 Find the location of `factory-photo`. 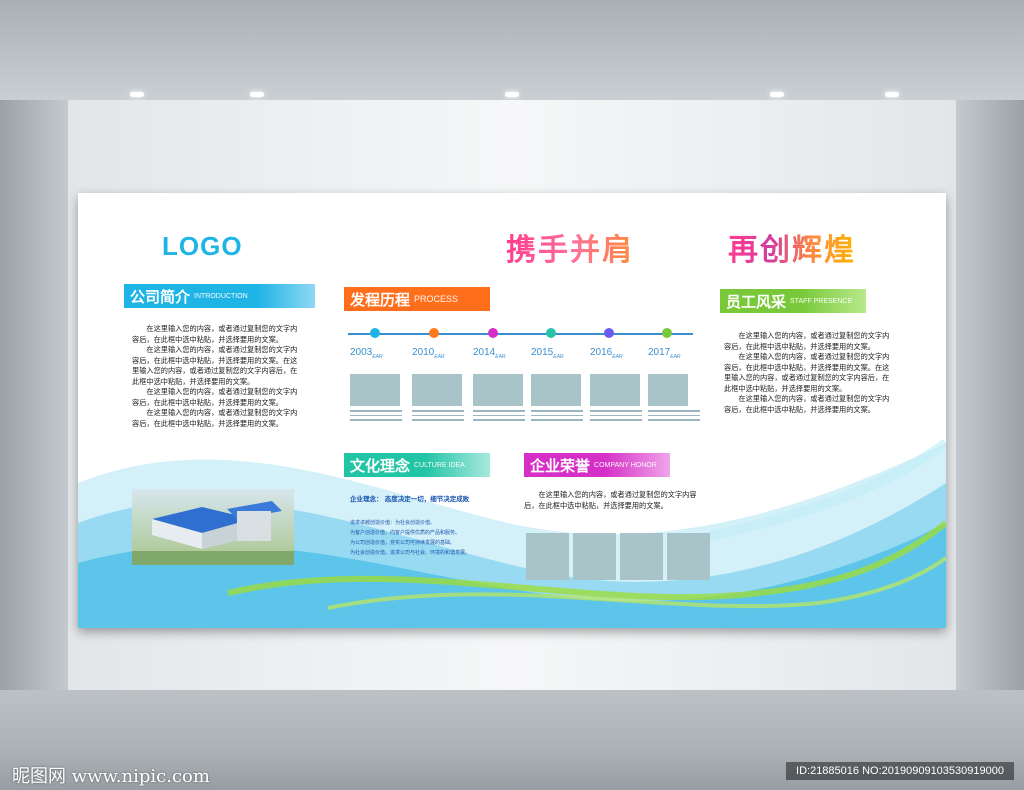

factory-photo is located at coordinates (213, 527).